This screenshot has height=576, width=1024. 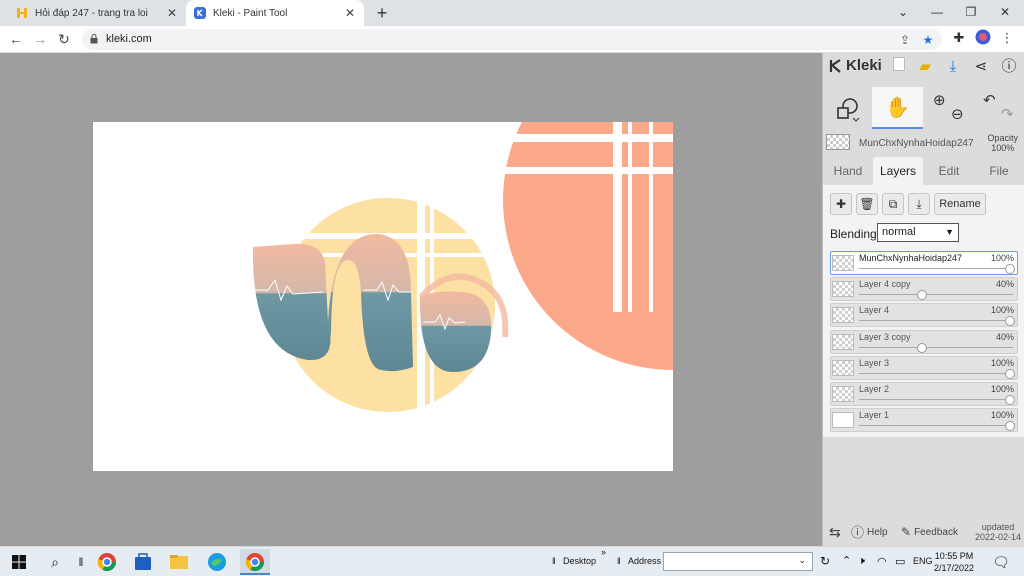 I want to click on swap-sides-icon: ⇆, so click(x=835, y=532).